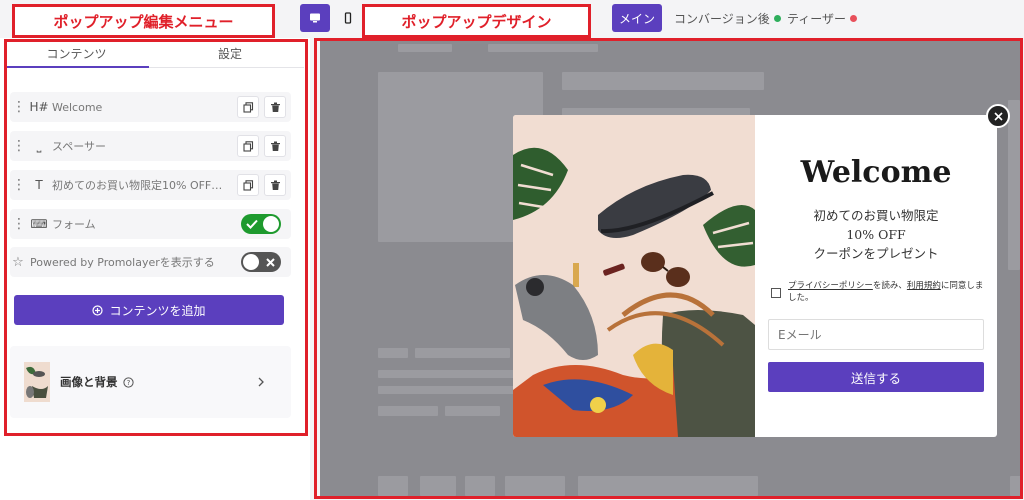 This screenshot has width=1024, height=500. I want to click on content-row-heading: ⋮ H# Welcome, so click(150, 107).